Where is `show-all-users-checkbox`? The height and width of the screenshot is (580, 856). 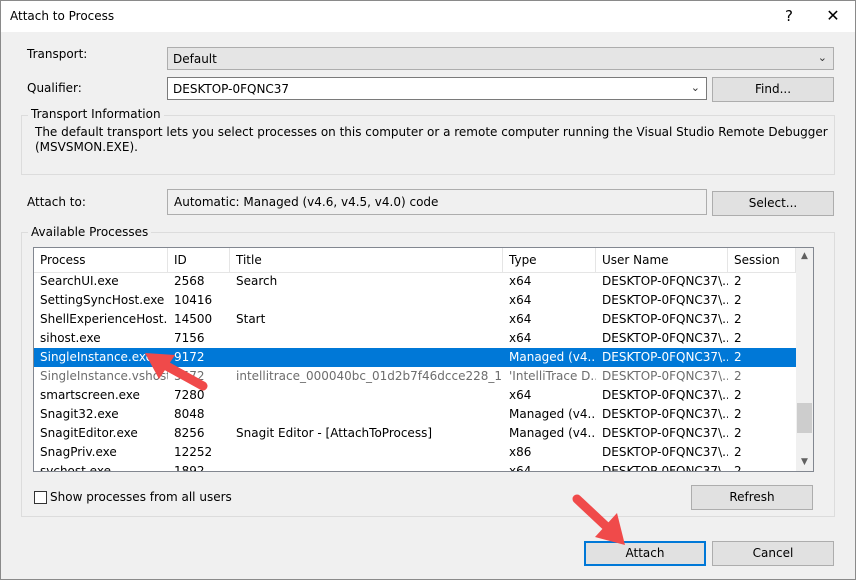
show-all-users-checkbox is located at coordinates (40, 497).